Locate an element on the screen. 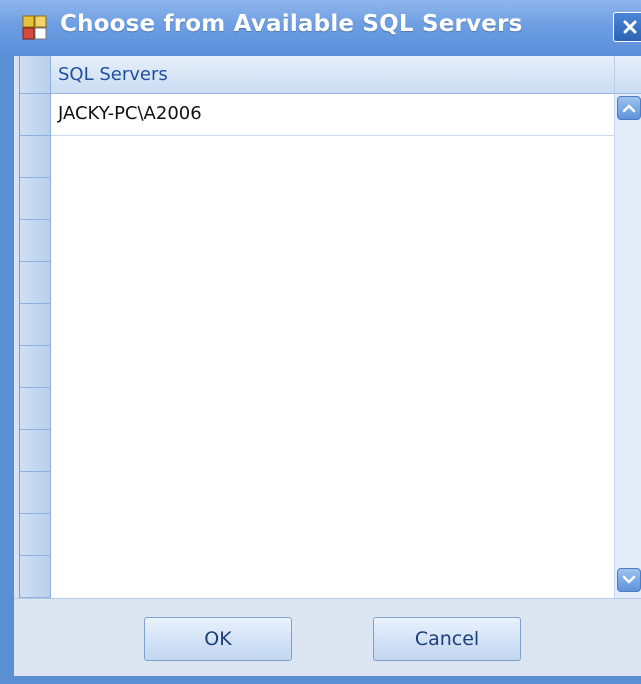 This screenshot has height=684, width=641. cancel-button: Cancel is located at coordinates (447, 639).